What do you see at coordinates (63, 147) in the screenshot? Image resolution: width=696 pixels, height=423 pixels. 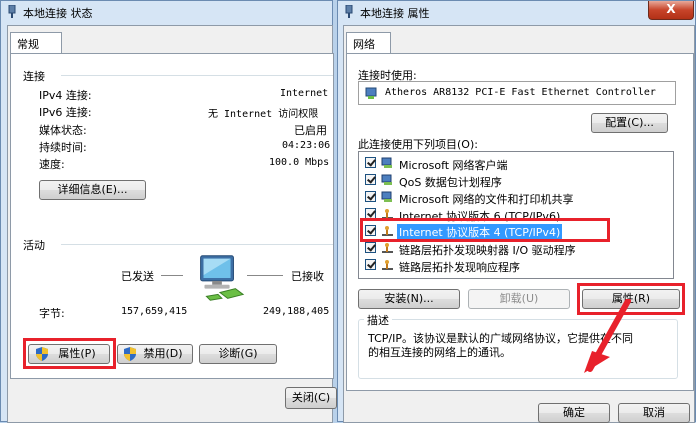 I see `duration-label: 持续时间:` at bounding box center [63, 147].